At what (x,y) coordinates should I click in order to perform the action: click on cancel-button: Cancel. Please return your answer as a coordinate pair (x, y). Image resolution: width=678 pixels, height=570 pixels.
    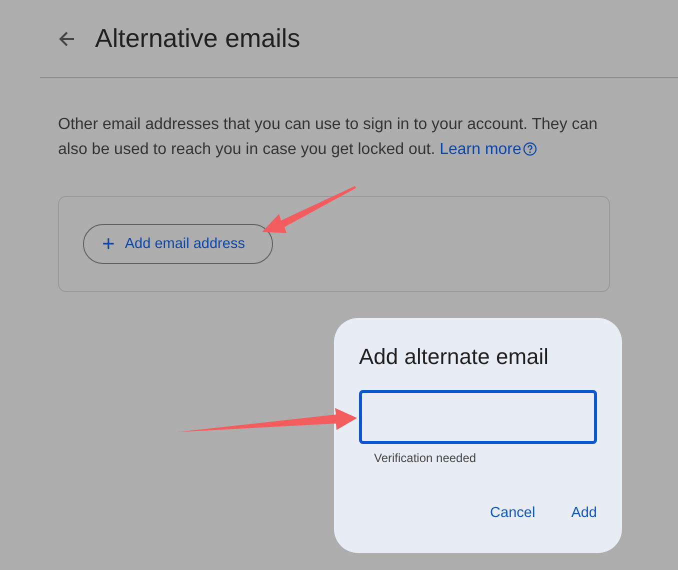
    Looking at the image, I should click on (513, 513).